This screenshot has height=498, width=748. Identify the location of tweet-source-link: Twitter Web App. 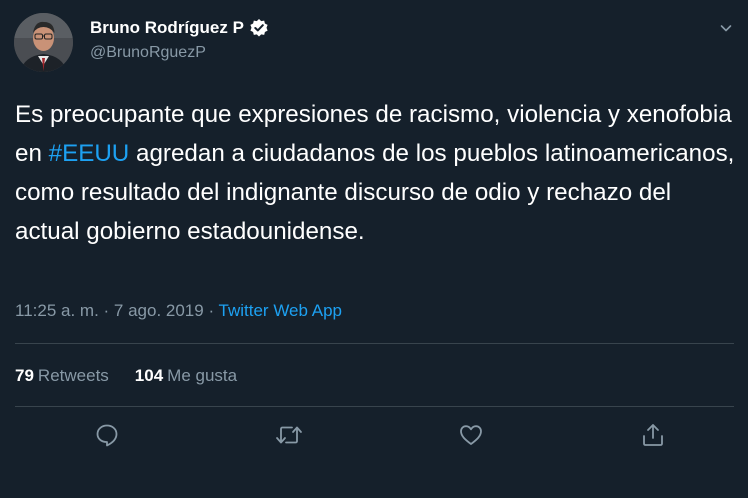
(280, 310).